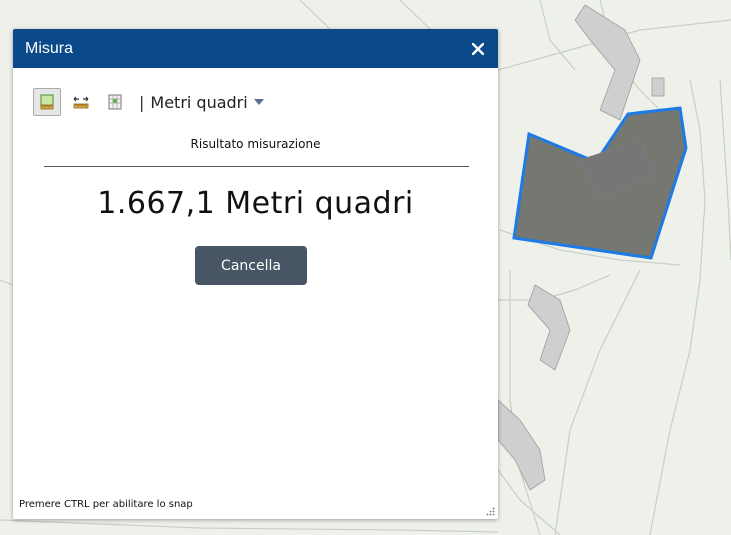  What do you see at coordinates (199, 102) in the screenshot?
I see `unit-dropdown-value: Metri quadri` at bounding box center [199, 102].